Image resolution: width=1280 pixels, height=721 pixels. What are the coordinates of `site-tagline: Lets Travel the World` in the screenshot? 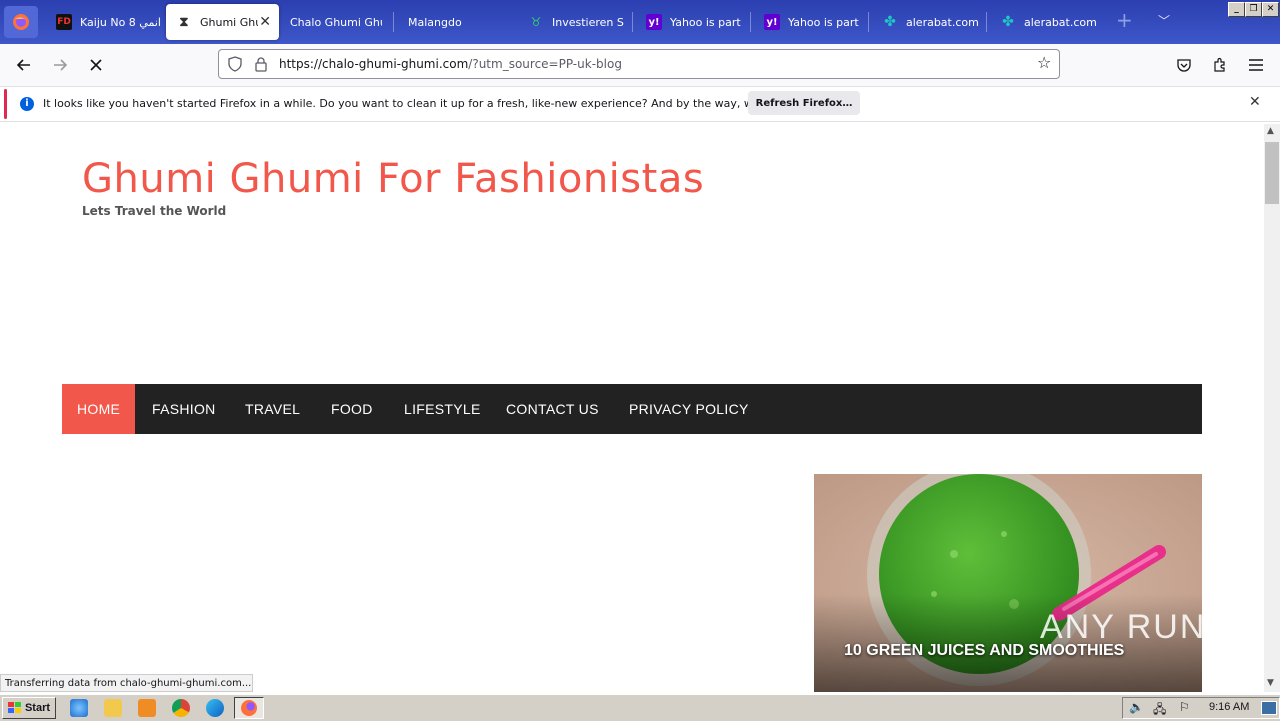 It's located at (154, 211).